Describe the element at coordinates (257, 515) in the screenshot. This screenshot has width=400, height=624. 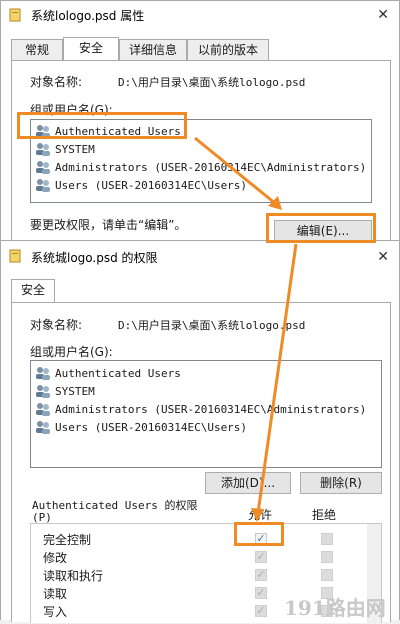
I see `arrowhead-icon` at that location.